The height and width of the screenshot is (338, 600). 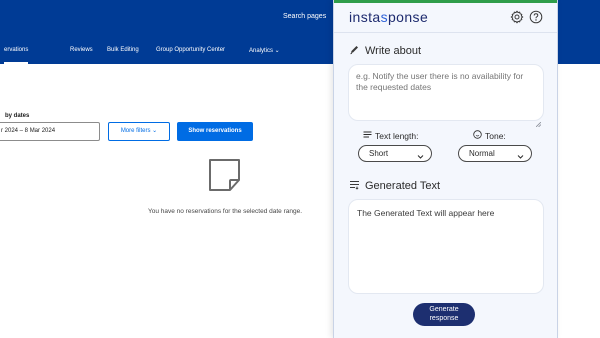 What do you see at coordinates (393, 51) in the screenshot?
I see `write-about-title: Write about` at bounding box center [393, 51].